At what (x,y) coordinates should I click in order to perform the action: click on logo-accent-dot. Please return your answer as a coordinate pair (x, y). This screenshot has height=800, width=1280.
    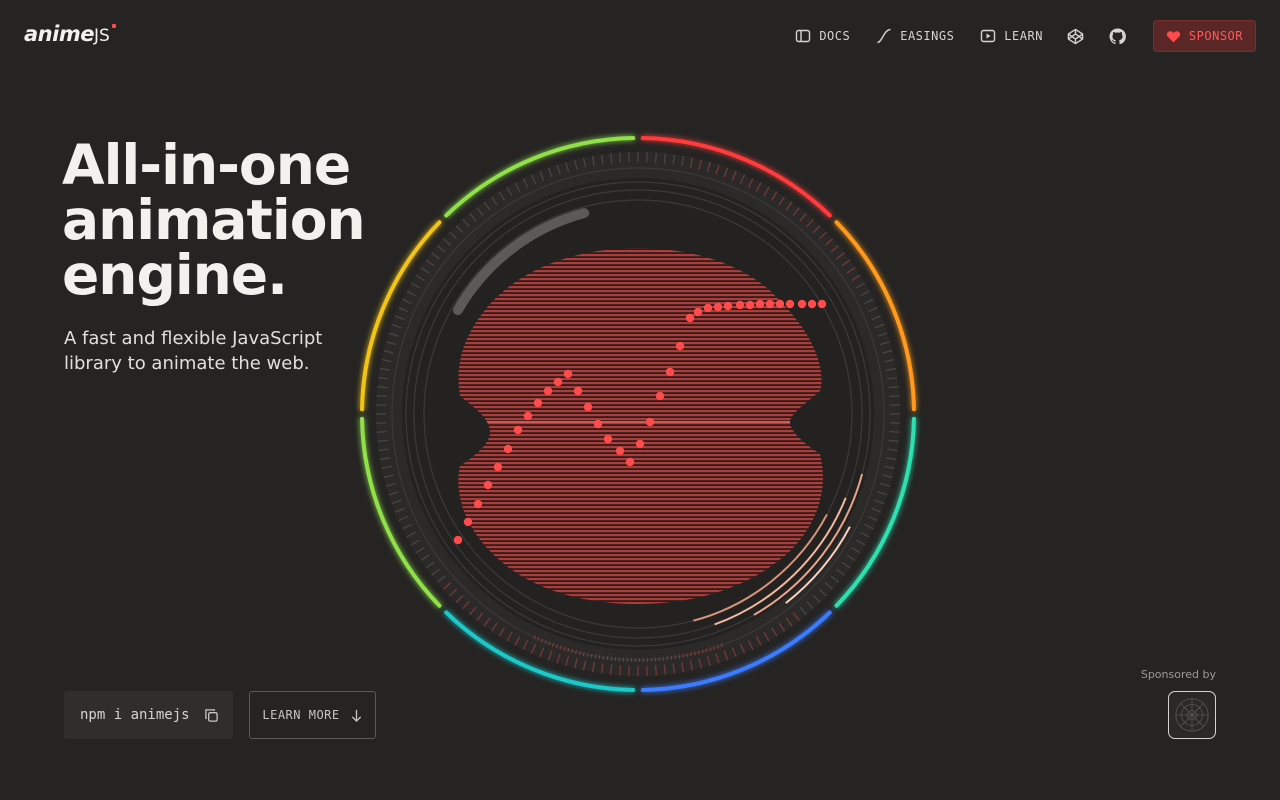
    Looking at the image, I should click on (113, 26).